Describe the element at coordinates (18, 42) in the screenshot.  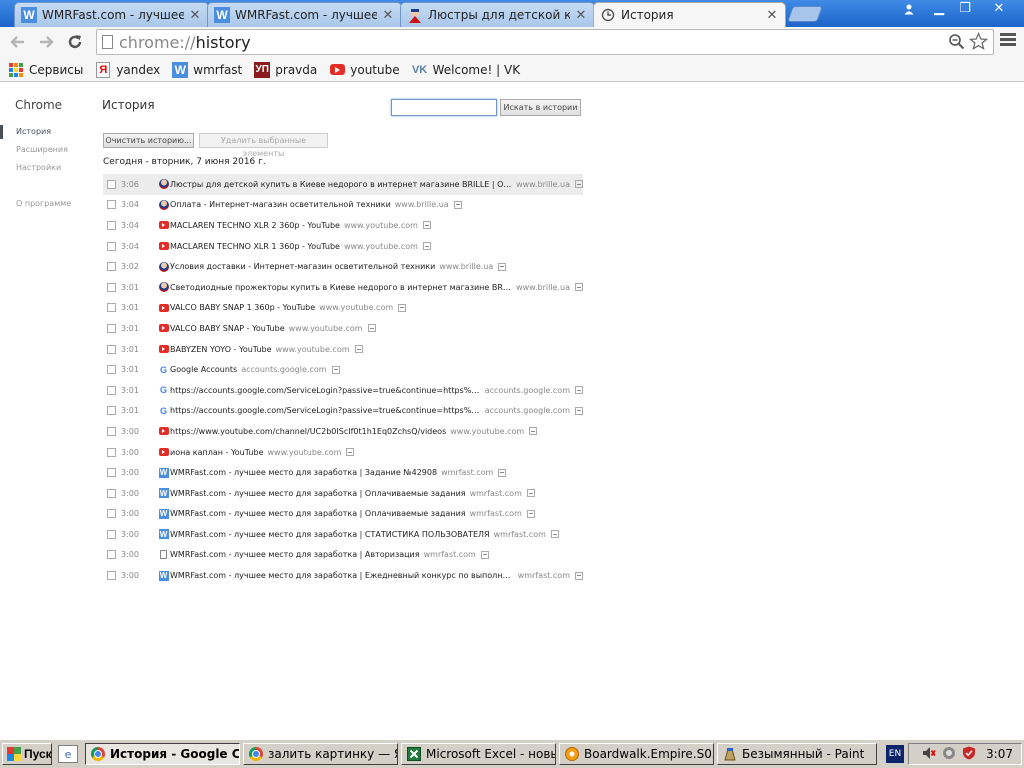
I see `back-arrow-icon` at that location.